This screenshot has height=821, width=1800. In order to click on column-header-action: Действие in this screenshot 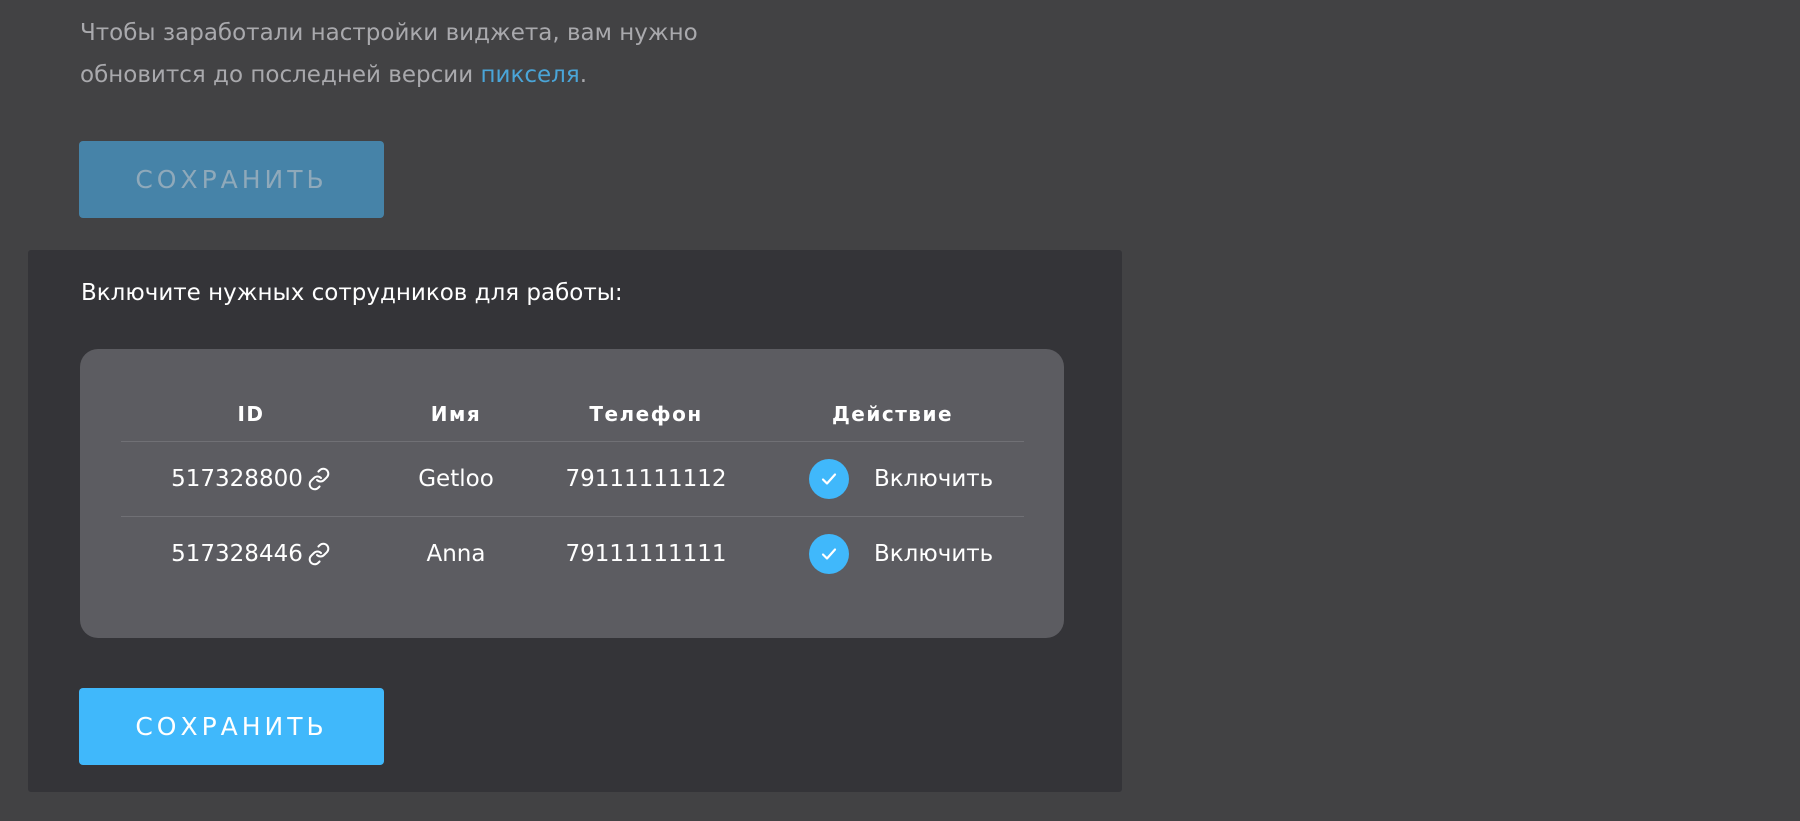, I will do `click(892, 414)`.